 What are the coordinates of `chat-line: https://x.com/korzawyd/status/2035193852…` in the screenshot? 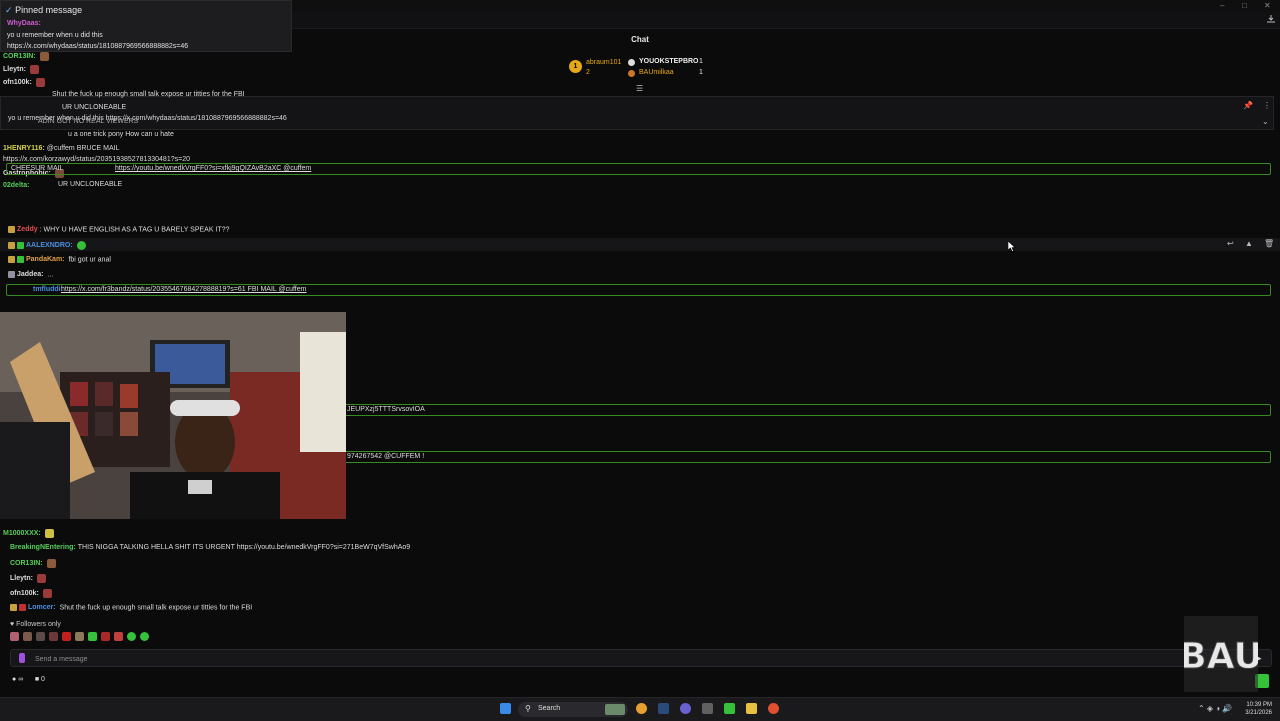 It's located at (96, 159).